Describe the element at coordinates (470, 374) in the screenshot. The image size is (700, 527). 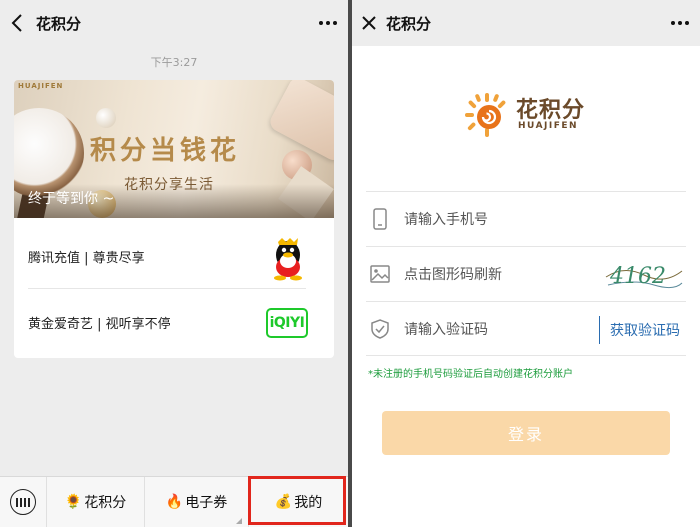
I see `register-note: *未注册的手机号码验证后自动创建花积分账户` at that location.